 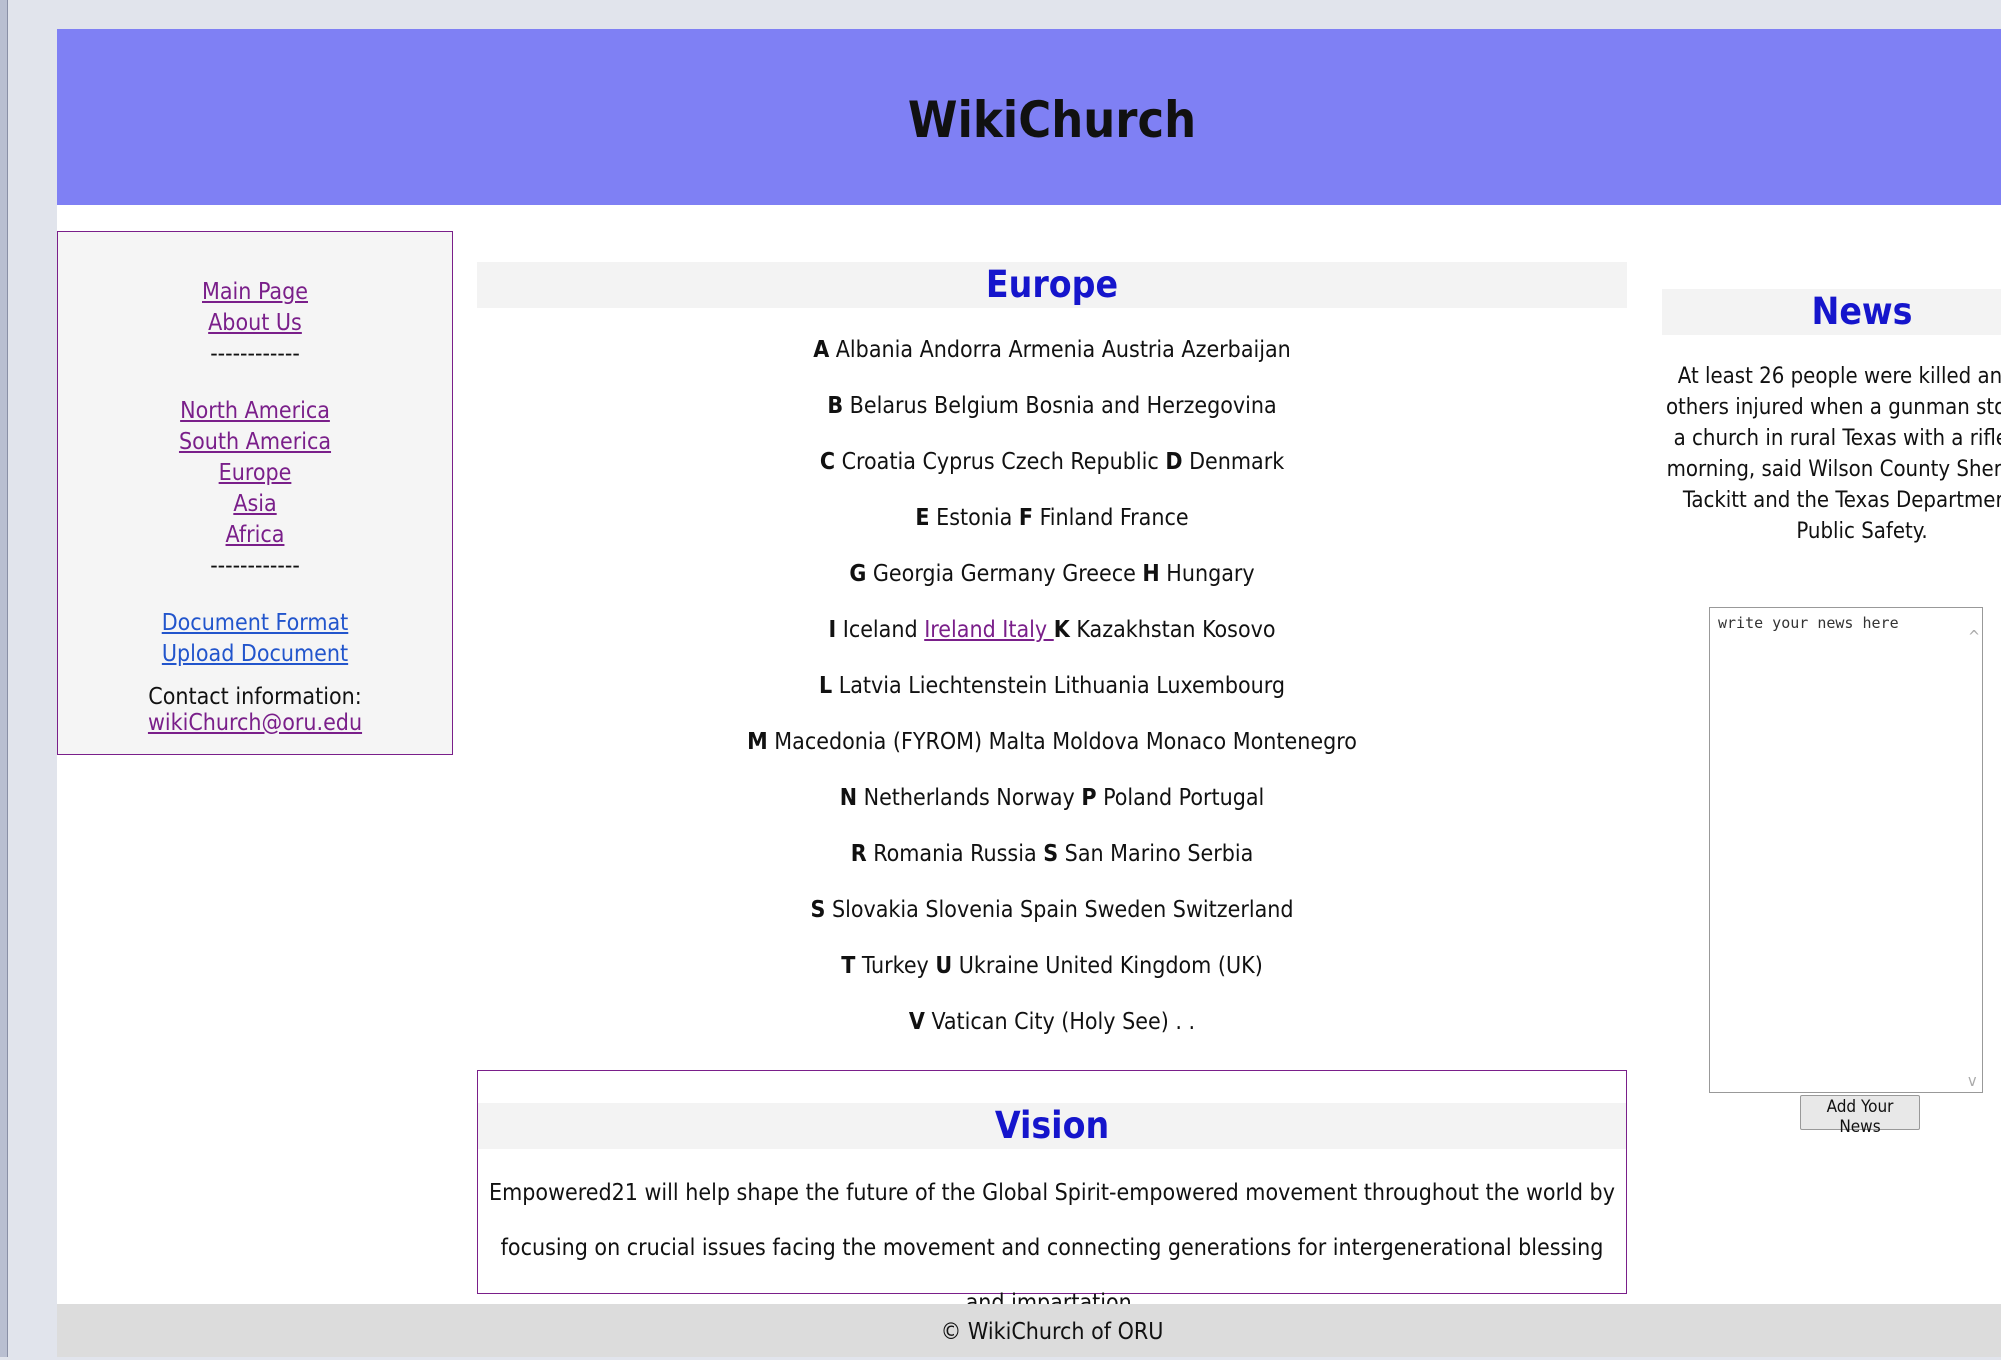 I want to click on country-names: Hungary, so click(x=1207, y=574).